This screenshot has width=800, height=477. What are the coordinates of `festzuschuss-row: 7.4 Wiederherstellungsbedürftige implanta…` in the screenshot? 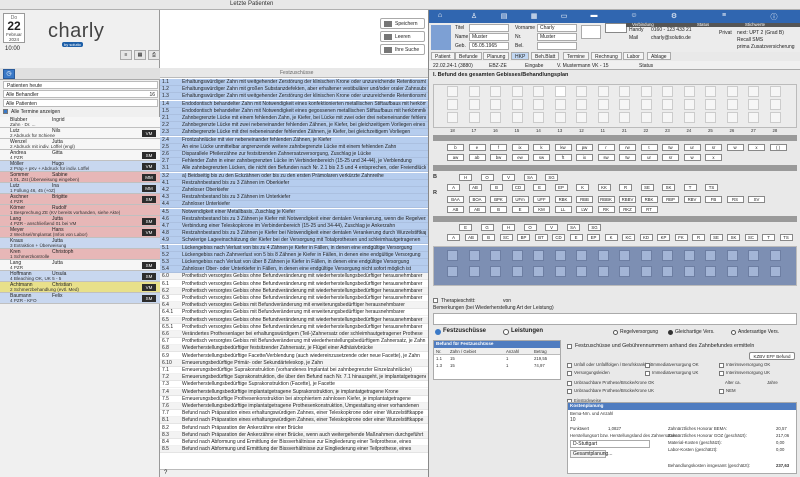 It's located at (294, 392).